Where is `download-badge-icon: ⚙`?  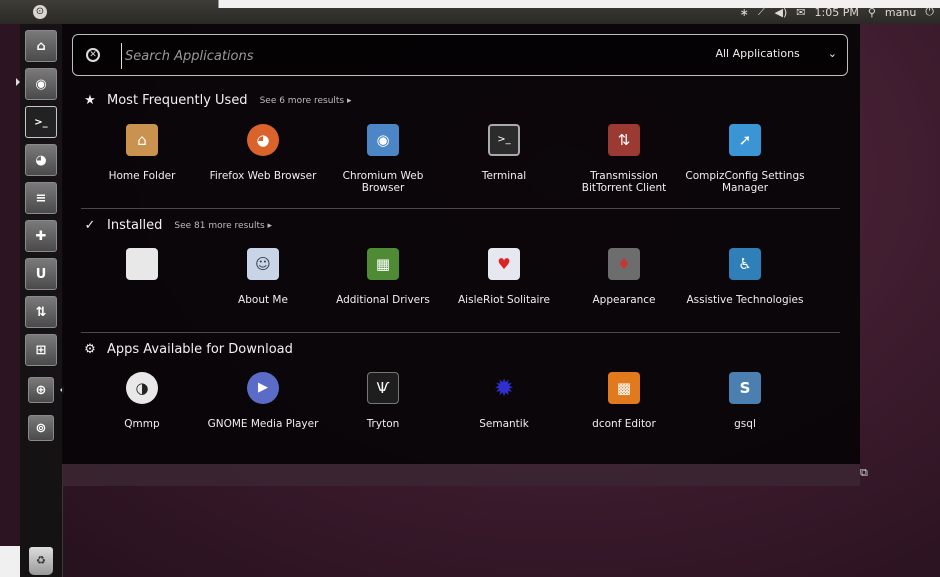
download-badge-icon: ⚙ is located at coordinates (90, 349).